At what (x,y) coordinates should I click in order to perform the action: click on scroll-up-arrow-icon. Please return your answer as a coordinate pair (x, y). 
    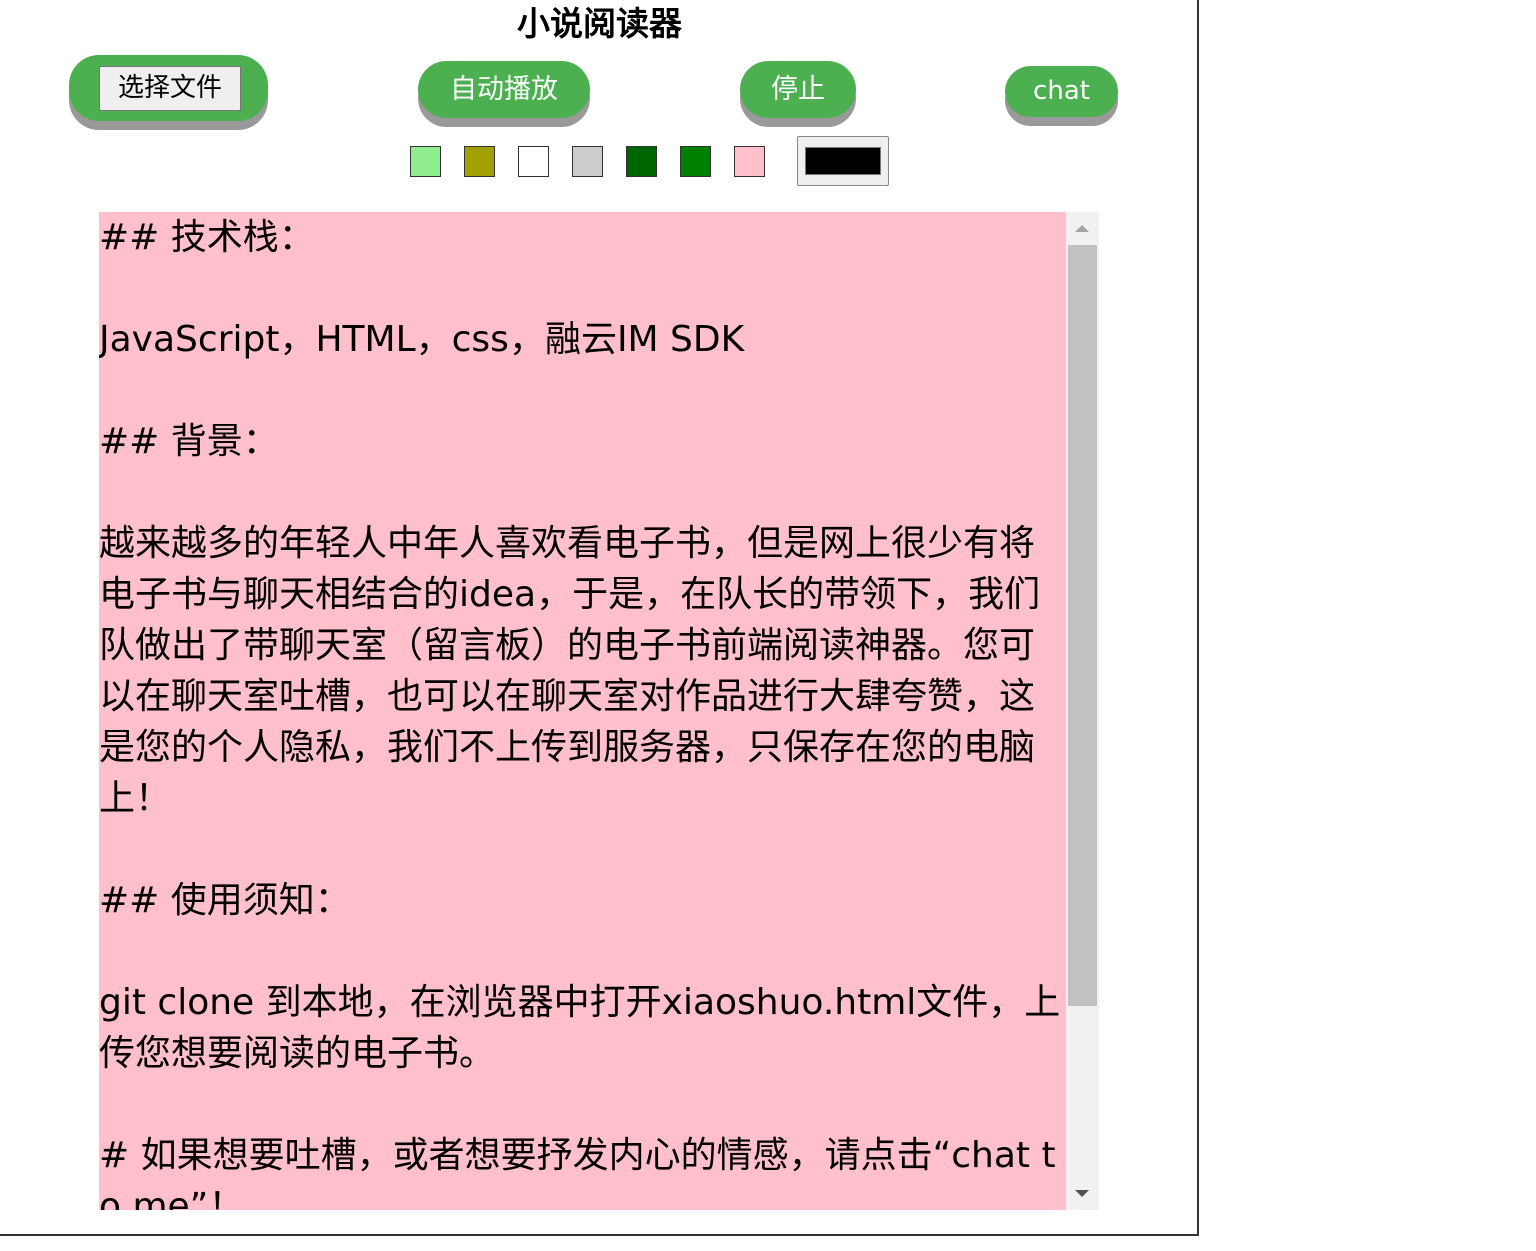
    Looking at the image, I should click on (1082, 228).